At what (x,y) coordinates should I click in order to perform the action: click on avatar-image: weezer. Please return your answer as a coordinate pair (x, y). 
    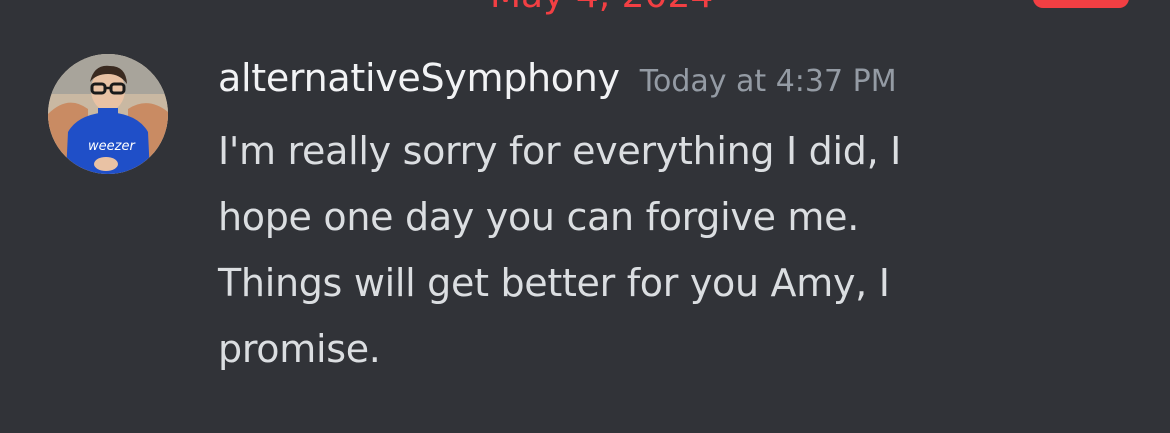
    Looking at the image, I should click on (108, 114).